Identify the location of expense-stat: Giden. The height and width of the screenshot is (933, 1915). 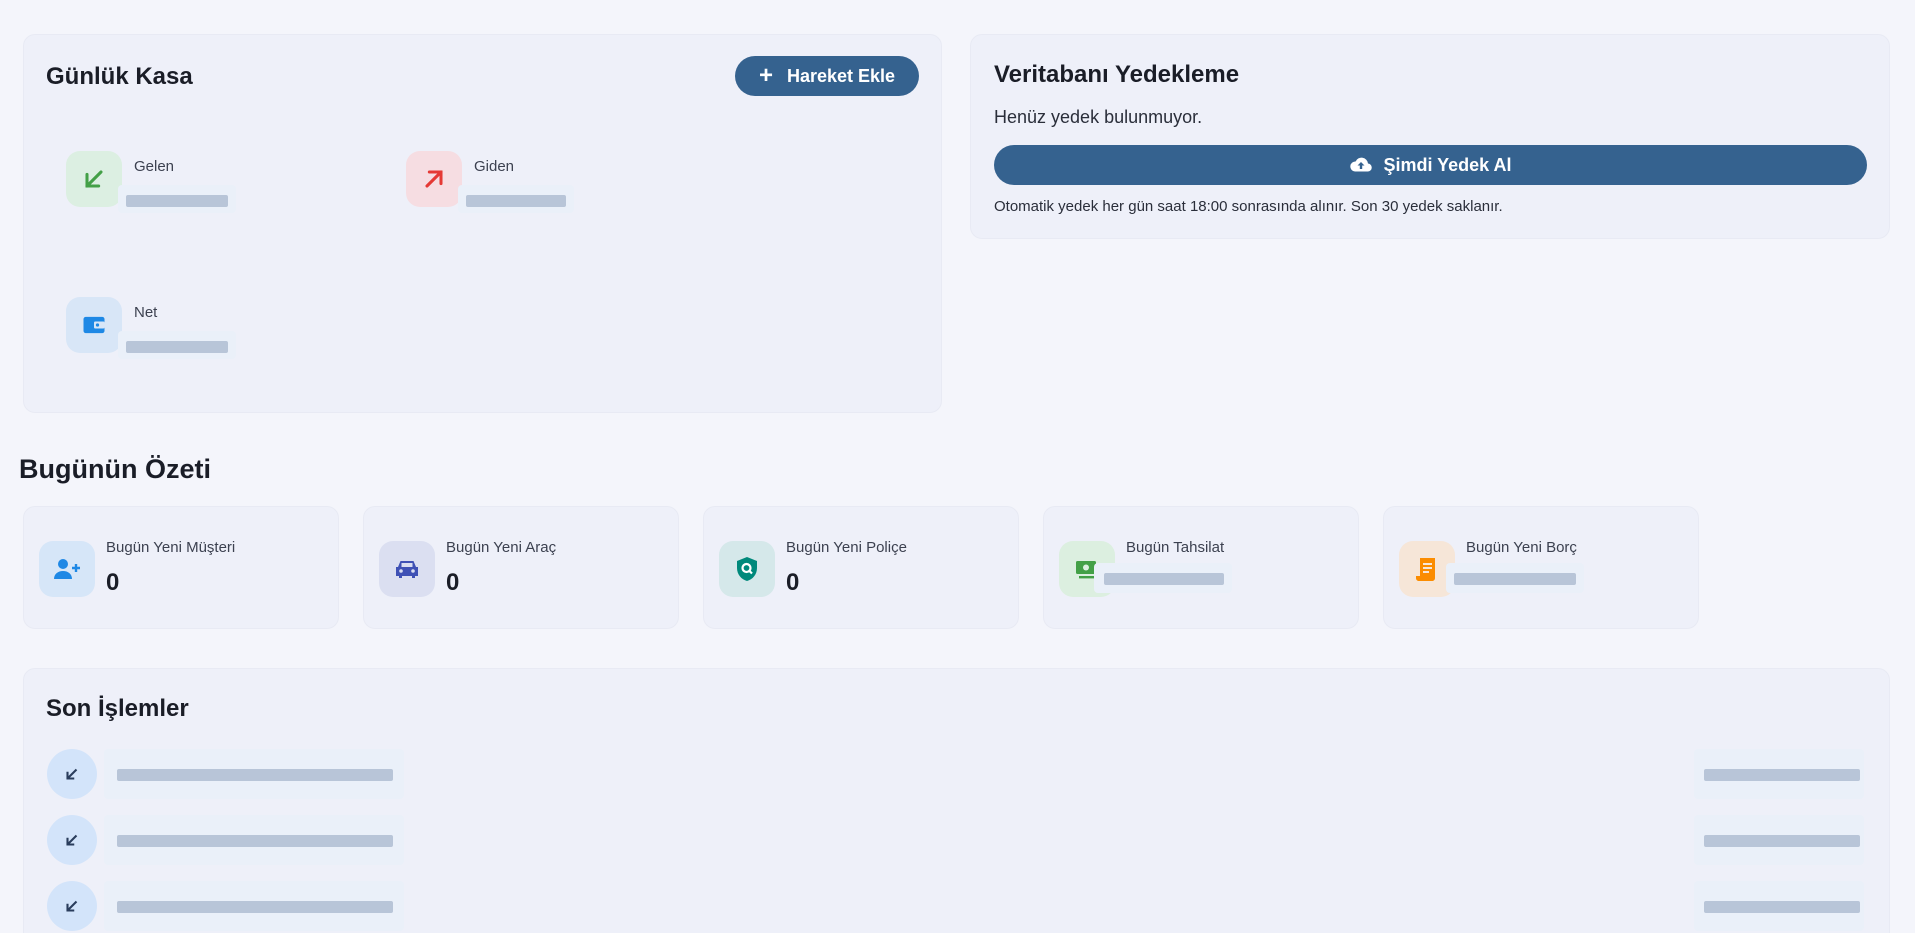
(516, 186).